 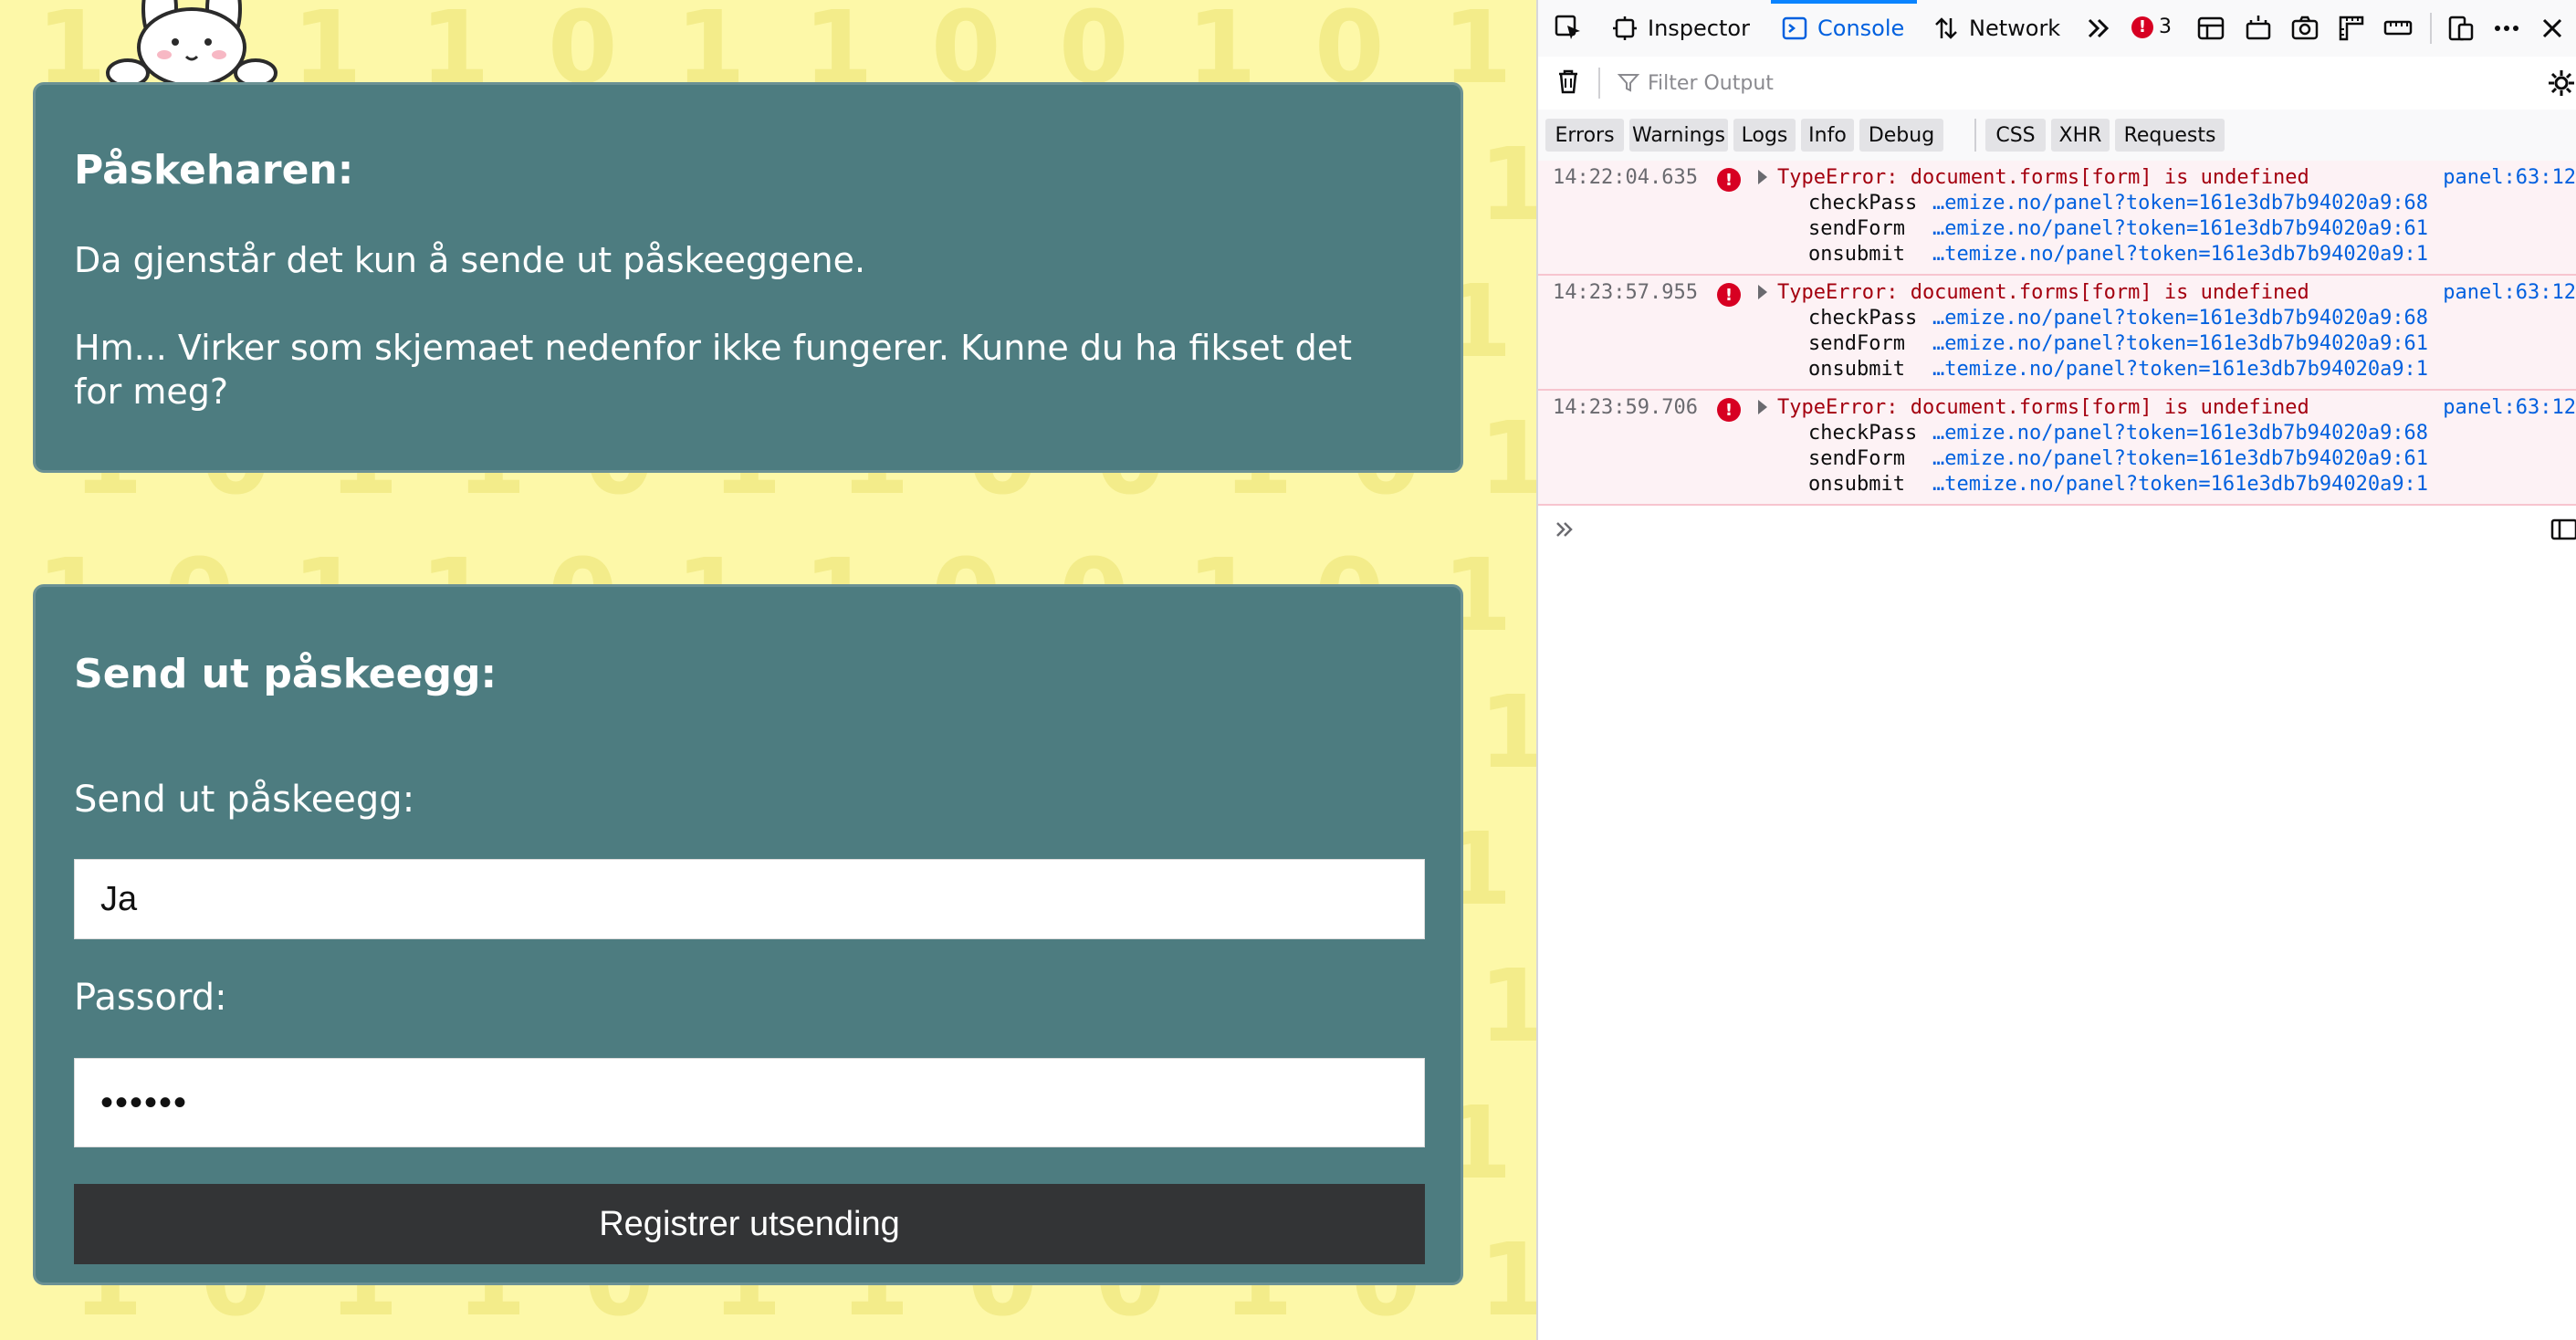 What do you see at coordinates (1699, 29) in the screenshot?
I see `tab-inspector-label: Inspector` at bounding box center [1699, 29].